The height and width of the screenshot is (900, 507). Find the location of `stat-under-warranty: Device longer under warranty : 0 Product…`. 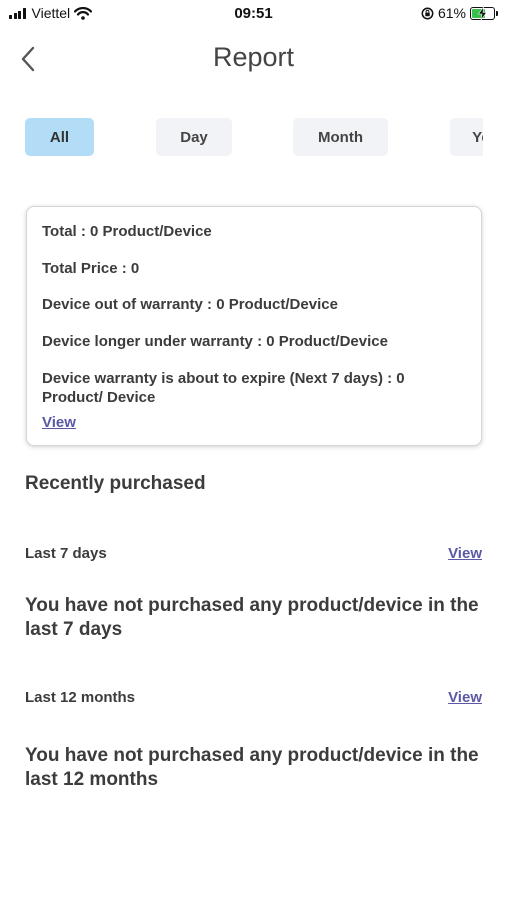

stat-under-warranty: Device longer under warranty : 0 Product… is located at coordinates (215, 341).